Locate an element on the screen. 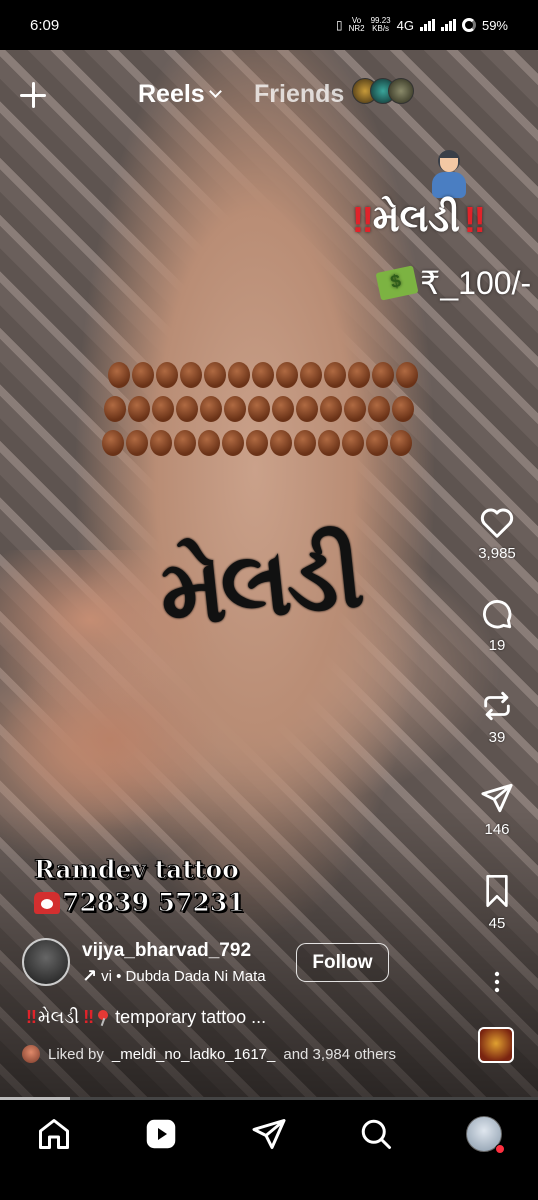 The width and height of the screenshot is (538, 1200). overlay-price: ₹_100/- is located at coordinates (453, 283).